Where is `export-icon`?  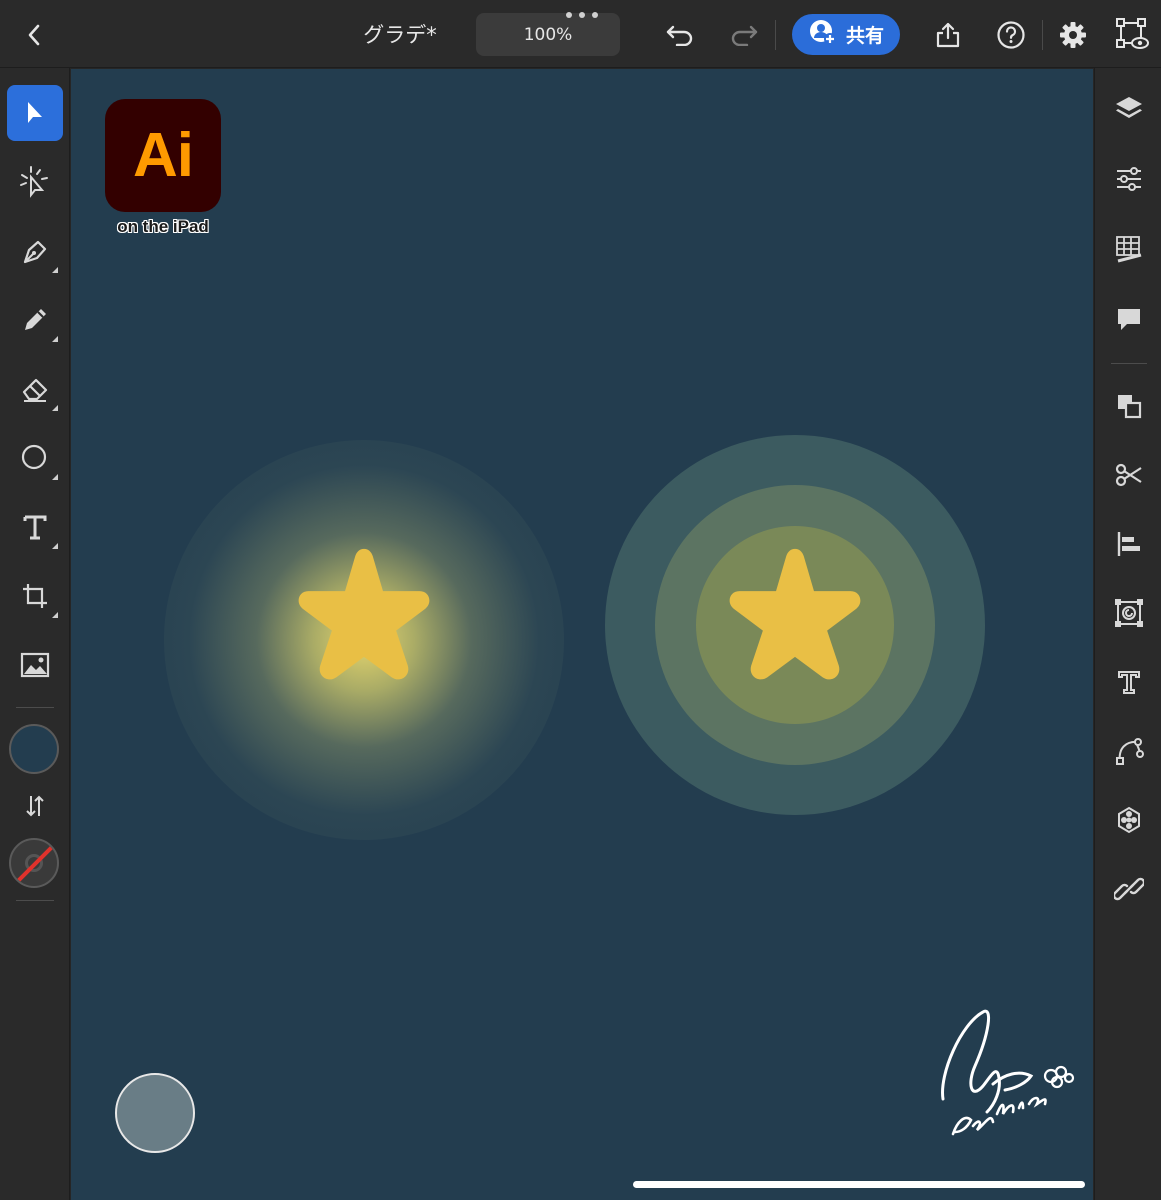 export-icon is located at coordinates (948, 35).